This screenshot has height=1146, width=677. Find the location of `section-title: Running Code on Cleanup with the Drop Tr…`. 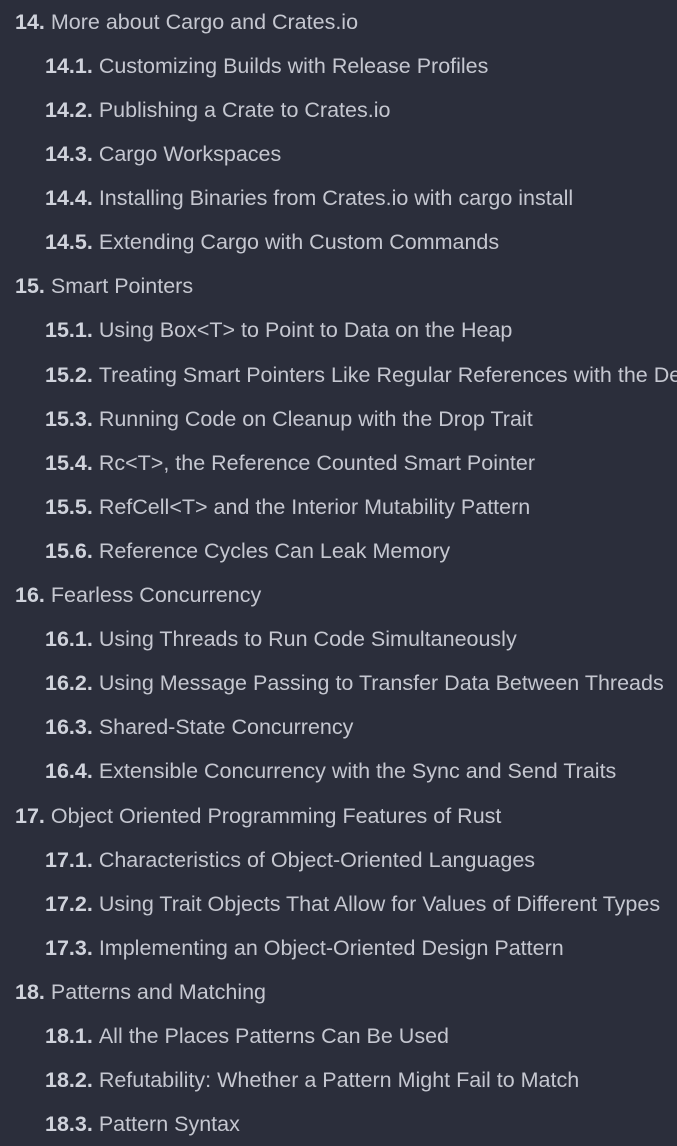

section-title: Running Code on Cleanup with the Drop Tr… is located at coordinates (315, 419).